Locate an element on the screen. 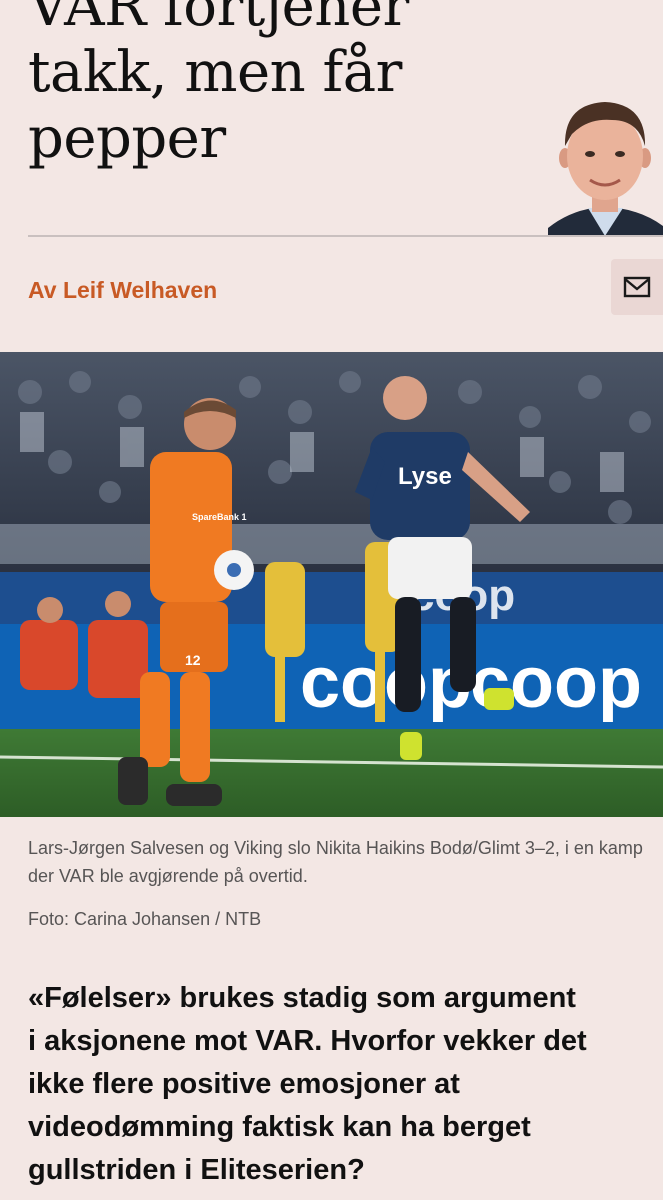 The image size is (663, 1200). headline-line: VAR fortjener is located at coordinates (218, 19).